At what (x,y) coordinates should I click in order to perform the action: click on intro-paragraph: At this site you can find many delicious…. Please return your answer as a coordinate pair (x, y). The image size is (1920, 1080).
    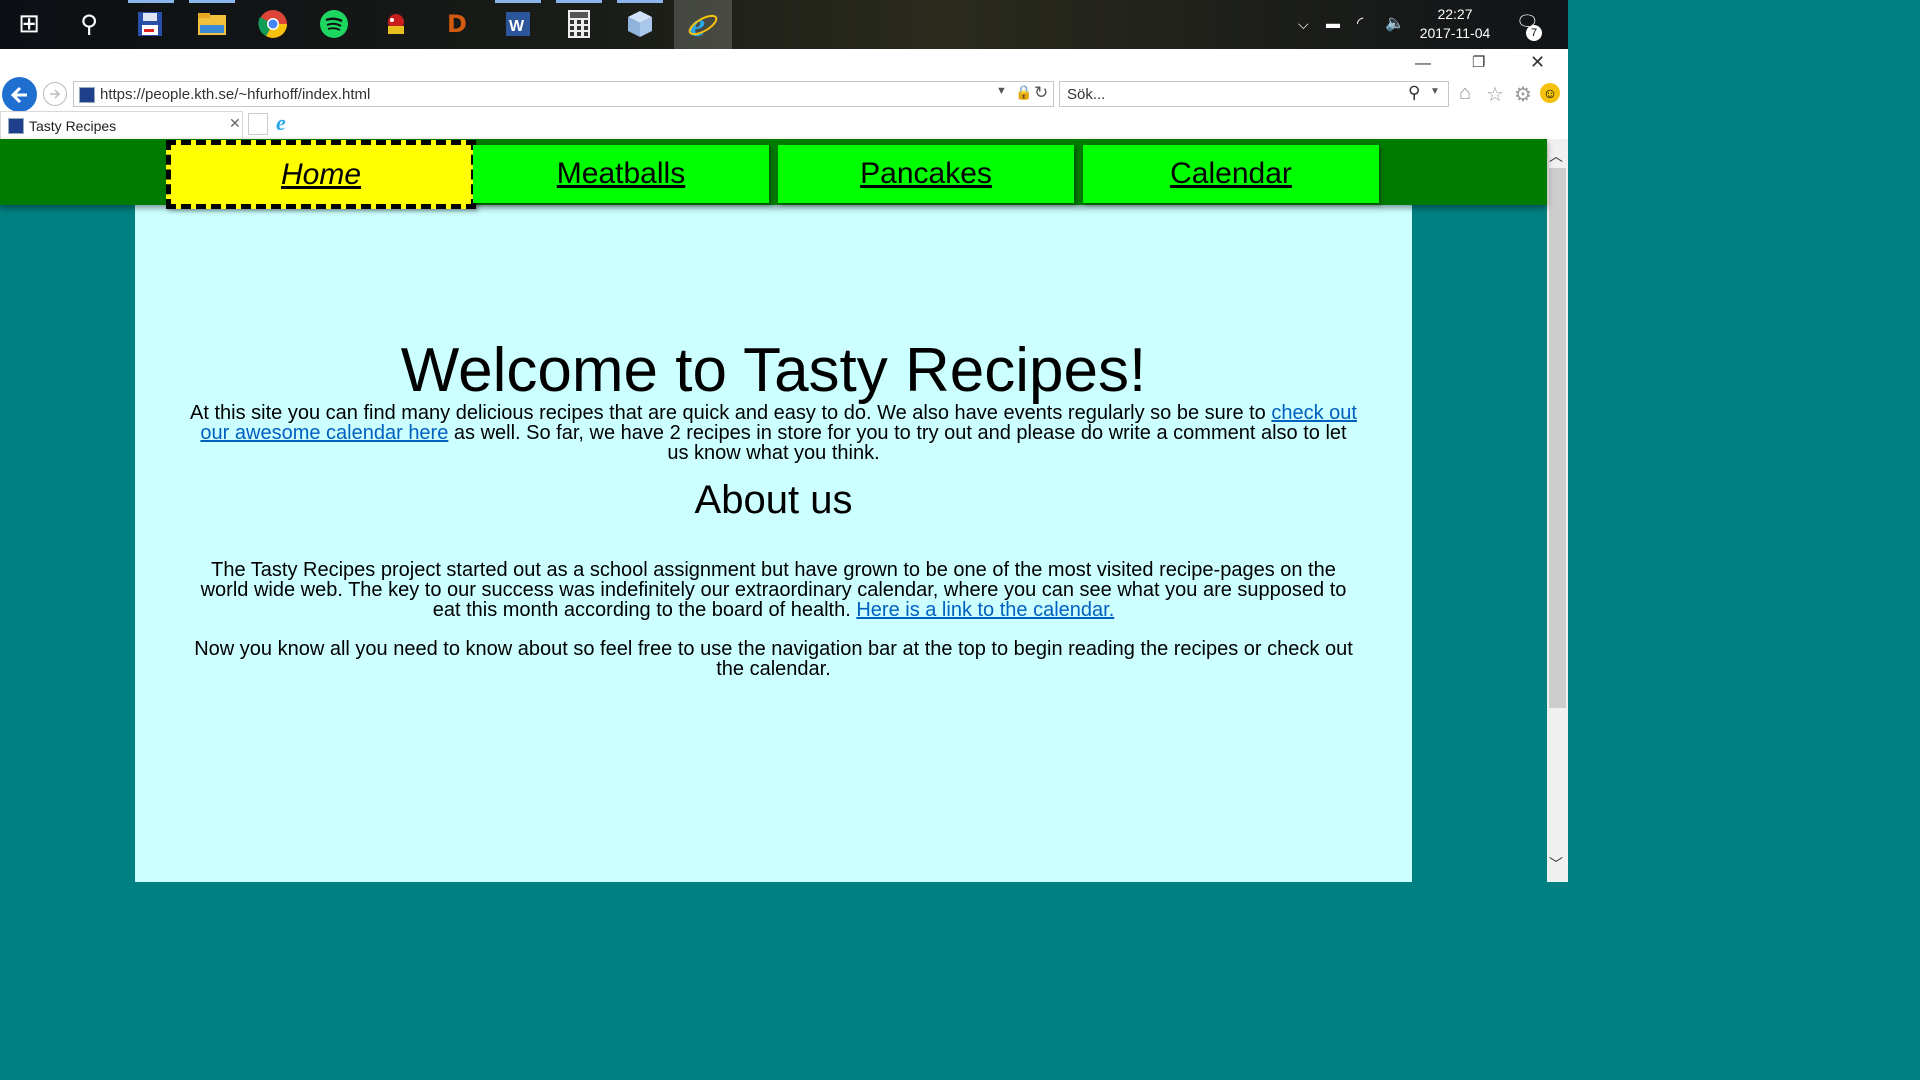
    Looking at the image, I should click on (773, 433).